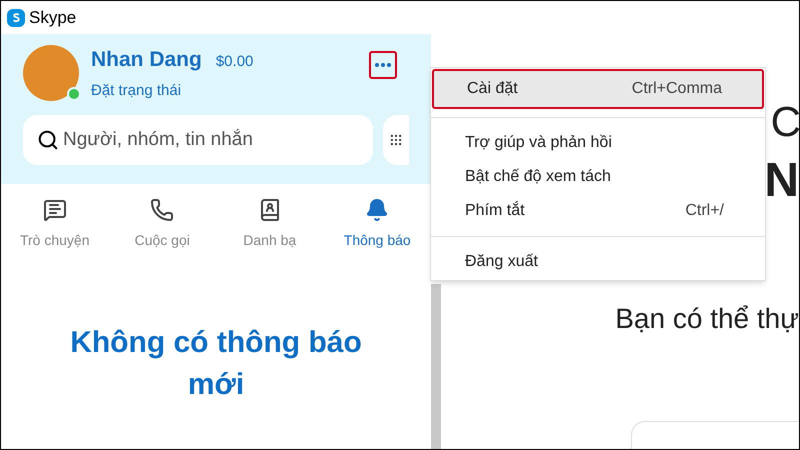 The height and width of the screenshot is (450, 800). What do you see at coordinates (172, 91) in the screenshot?
I see `status-link: Đặt trạng thái` at bounding box center [172, 91].